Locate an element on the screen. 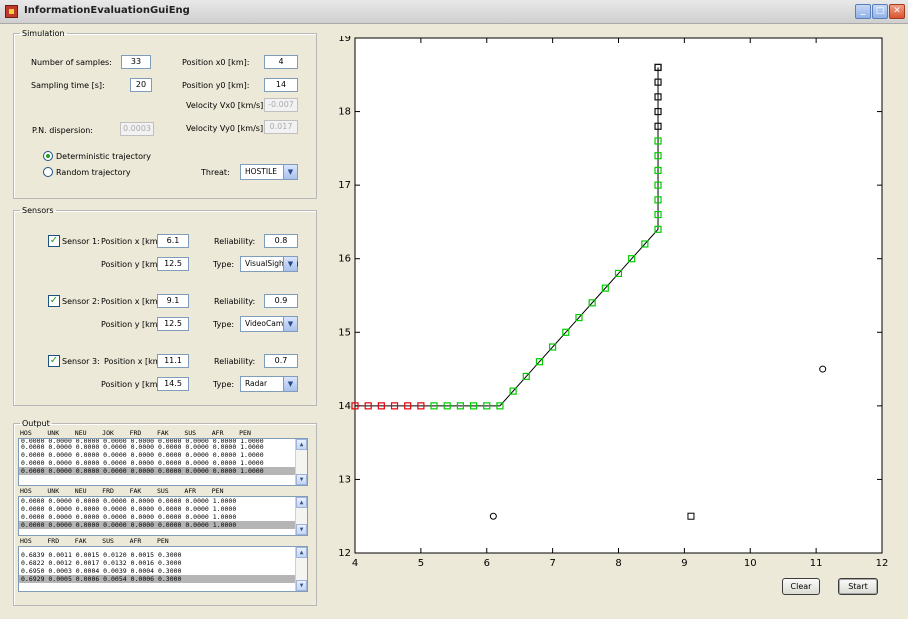 This screenshot has width=908, height=619. maximize-button: □ is located at coordinates (880, 11).